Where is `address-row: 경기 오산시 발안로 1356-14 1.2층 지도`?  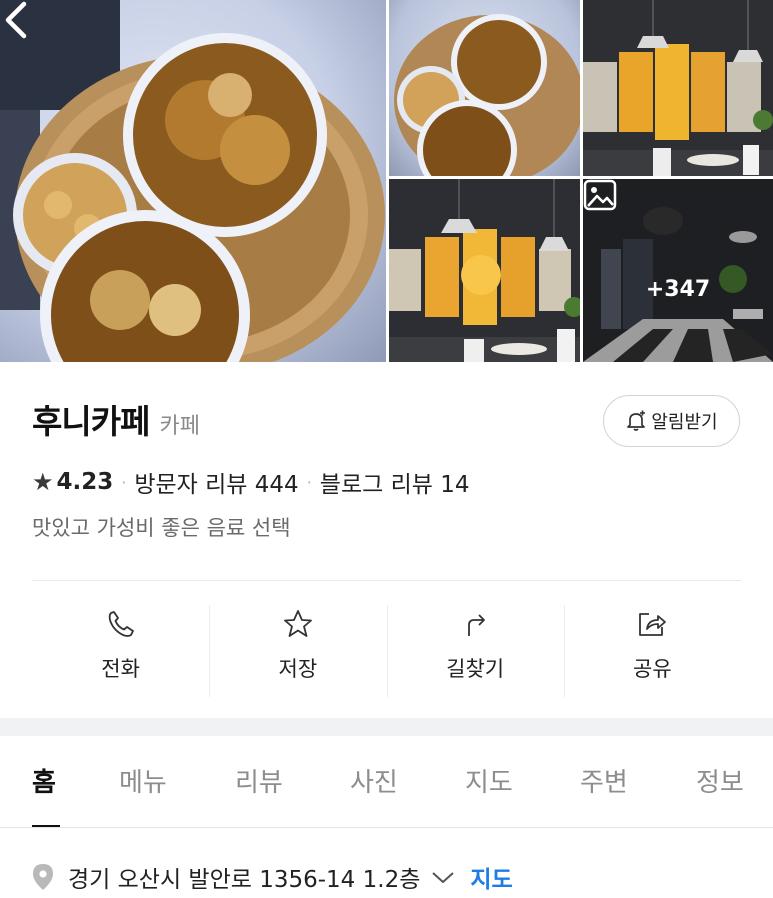 address-row: 경기 오산시 발안로 1356-14 1.2층 지도 is located at coordinates (272, 877).